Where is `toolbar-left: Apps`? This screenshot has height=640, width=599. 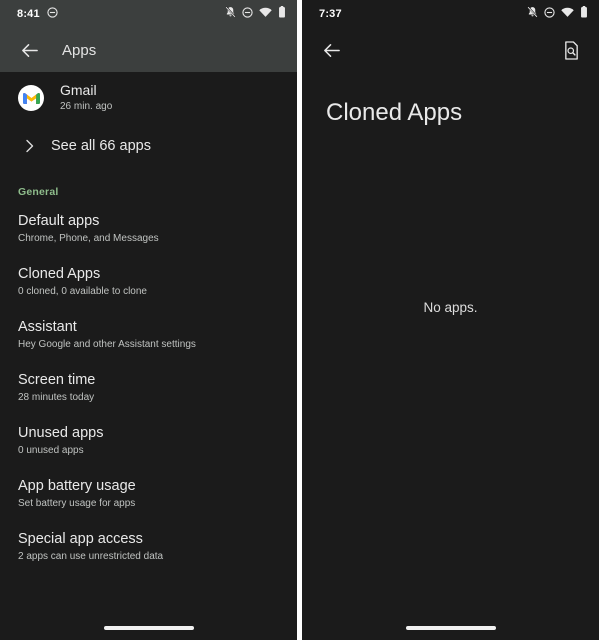
toolbar-left: Apps is located at coordinates (148, 50).